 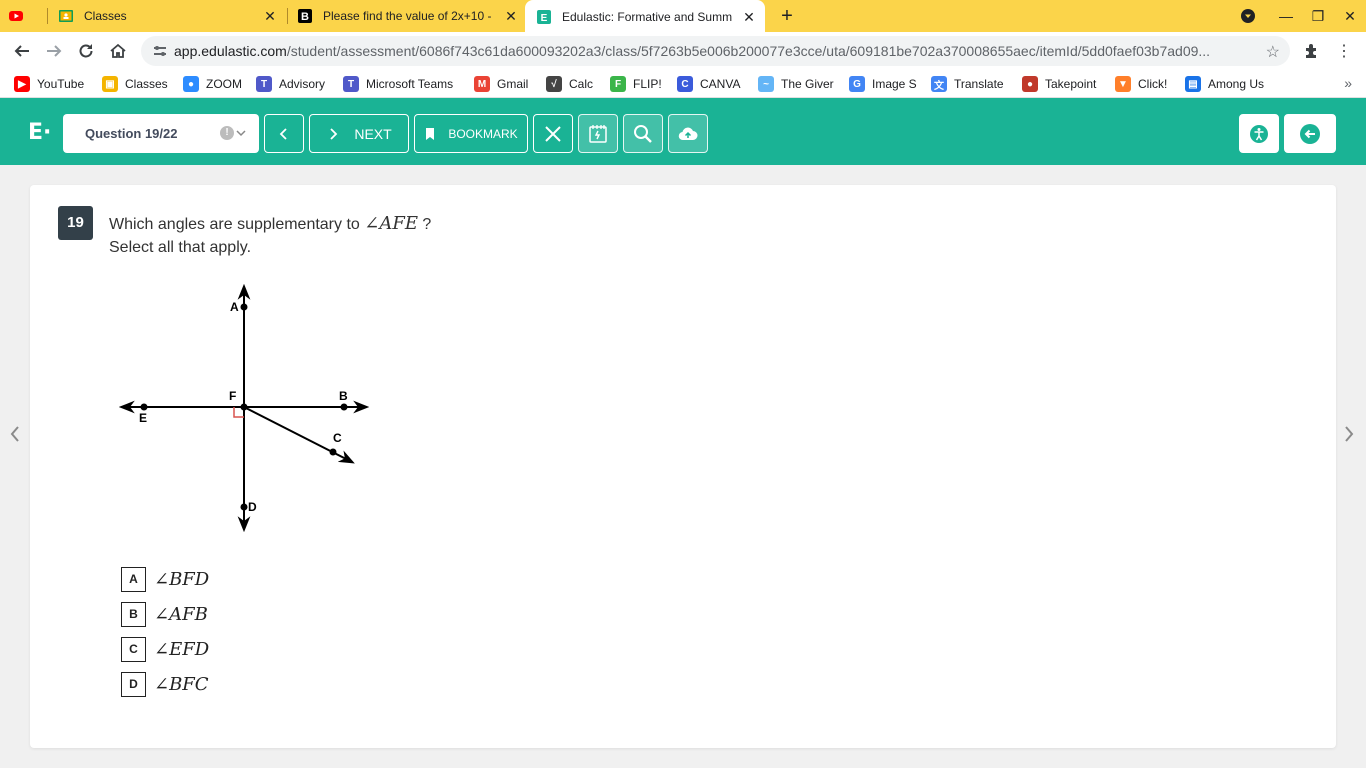 What do you see at coordinates (182, 649) in the screenshot?
I see `option-text: ∠EFD` at bounding box center [182, 649].